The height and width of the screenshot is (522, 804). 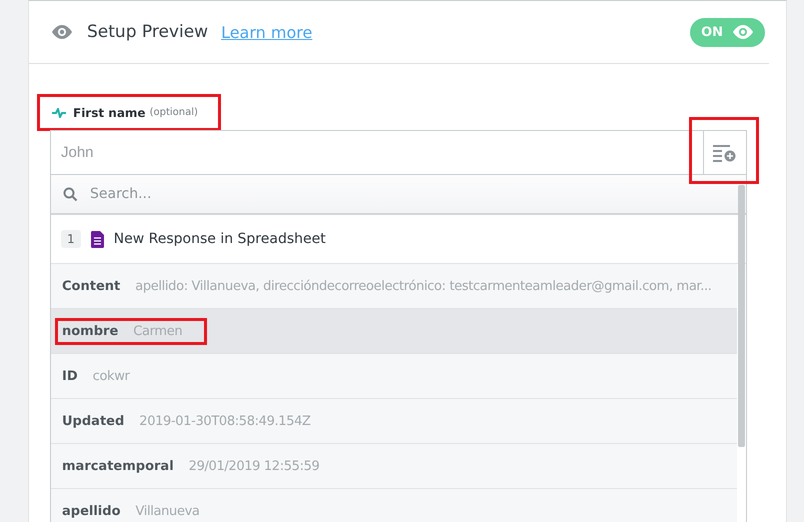 What do you see at coordinates (220, 239) in the screenshot?
I see `step-title: New Response in Spreadsheet` at bounding box center [220, 239].